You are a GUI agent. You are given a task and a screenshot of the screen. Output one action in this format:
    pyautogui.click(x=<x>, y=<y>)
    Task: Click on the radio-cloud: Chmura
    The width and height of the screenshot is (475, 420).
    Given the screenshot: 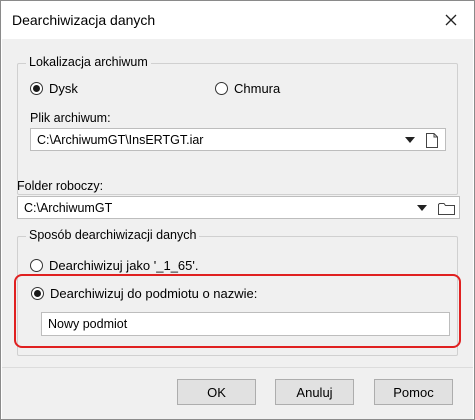 What is the action you would take?
    pyautogui.click(x=247, y=88)
    